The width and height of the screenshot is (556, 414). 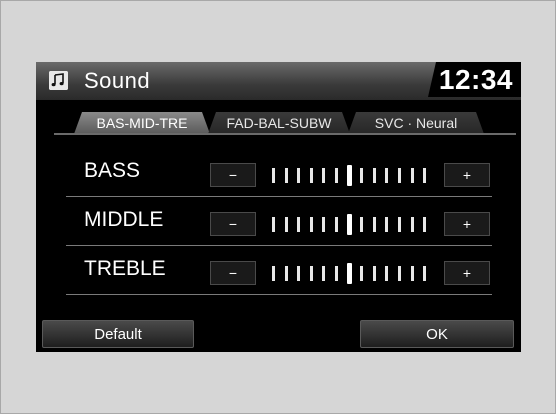 I want to click on title-bar: Sound 12:34, so click(x=278, y=81).